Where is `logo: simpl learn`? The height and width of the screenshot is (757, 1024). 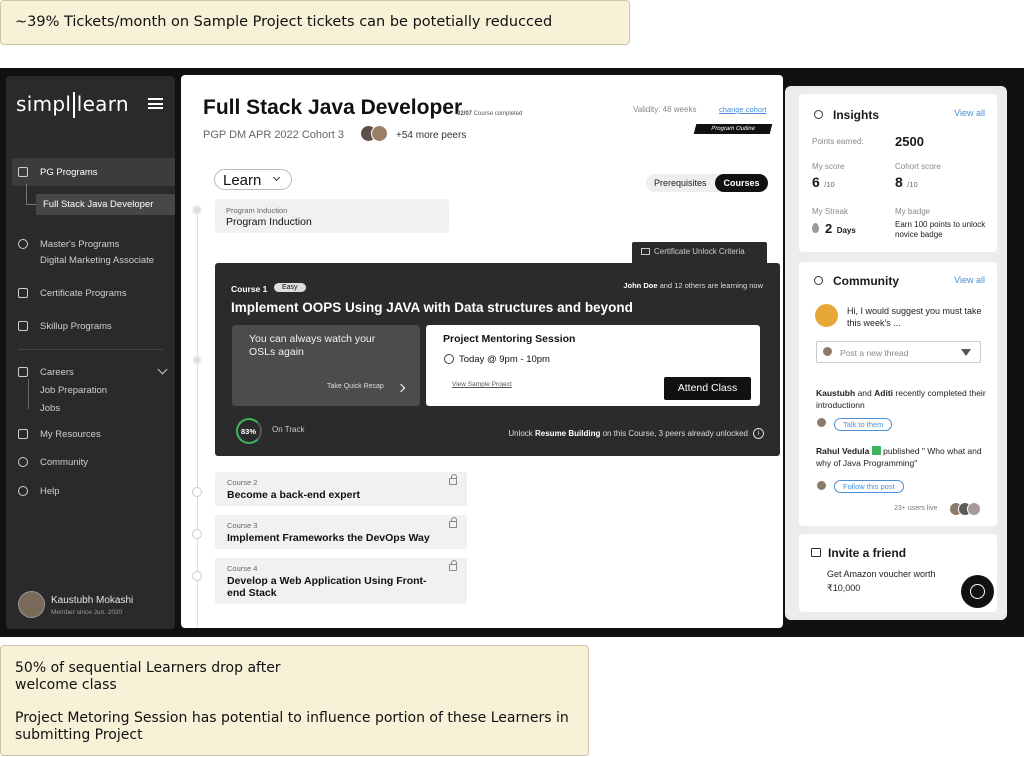 logo: simpl learn is located at coordinates (72, 105).